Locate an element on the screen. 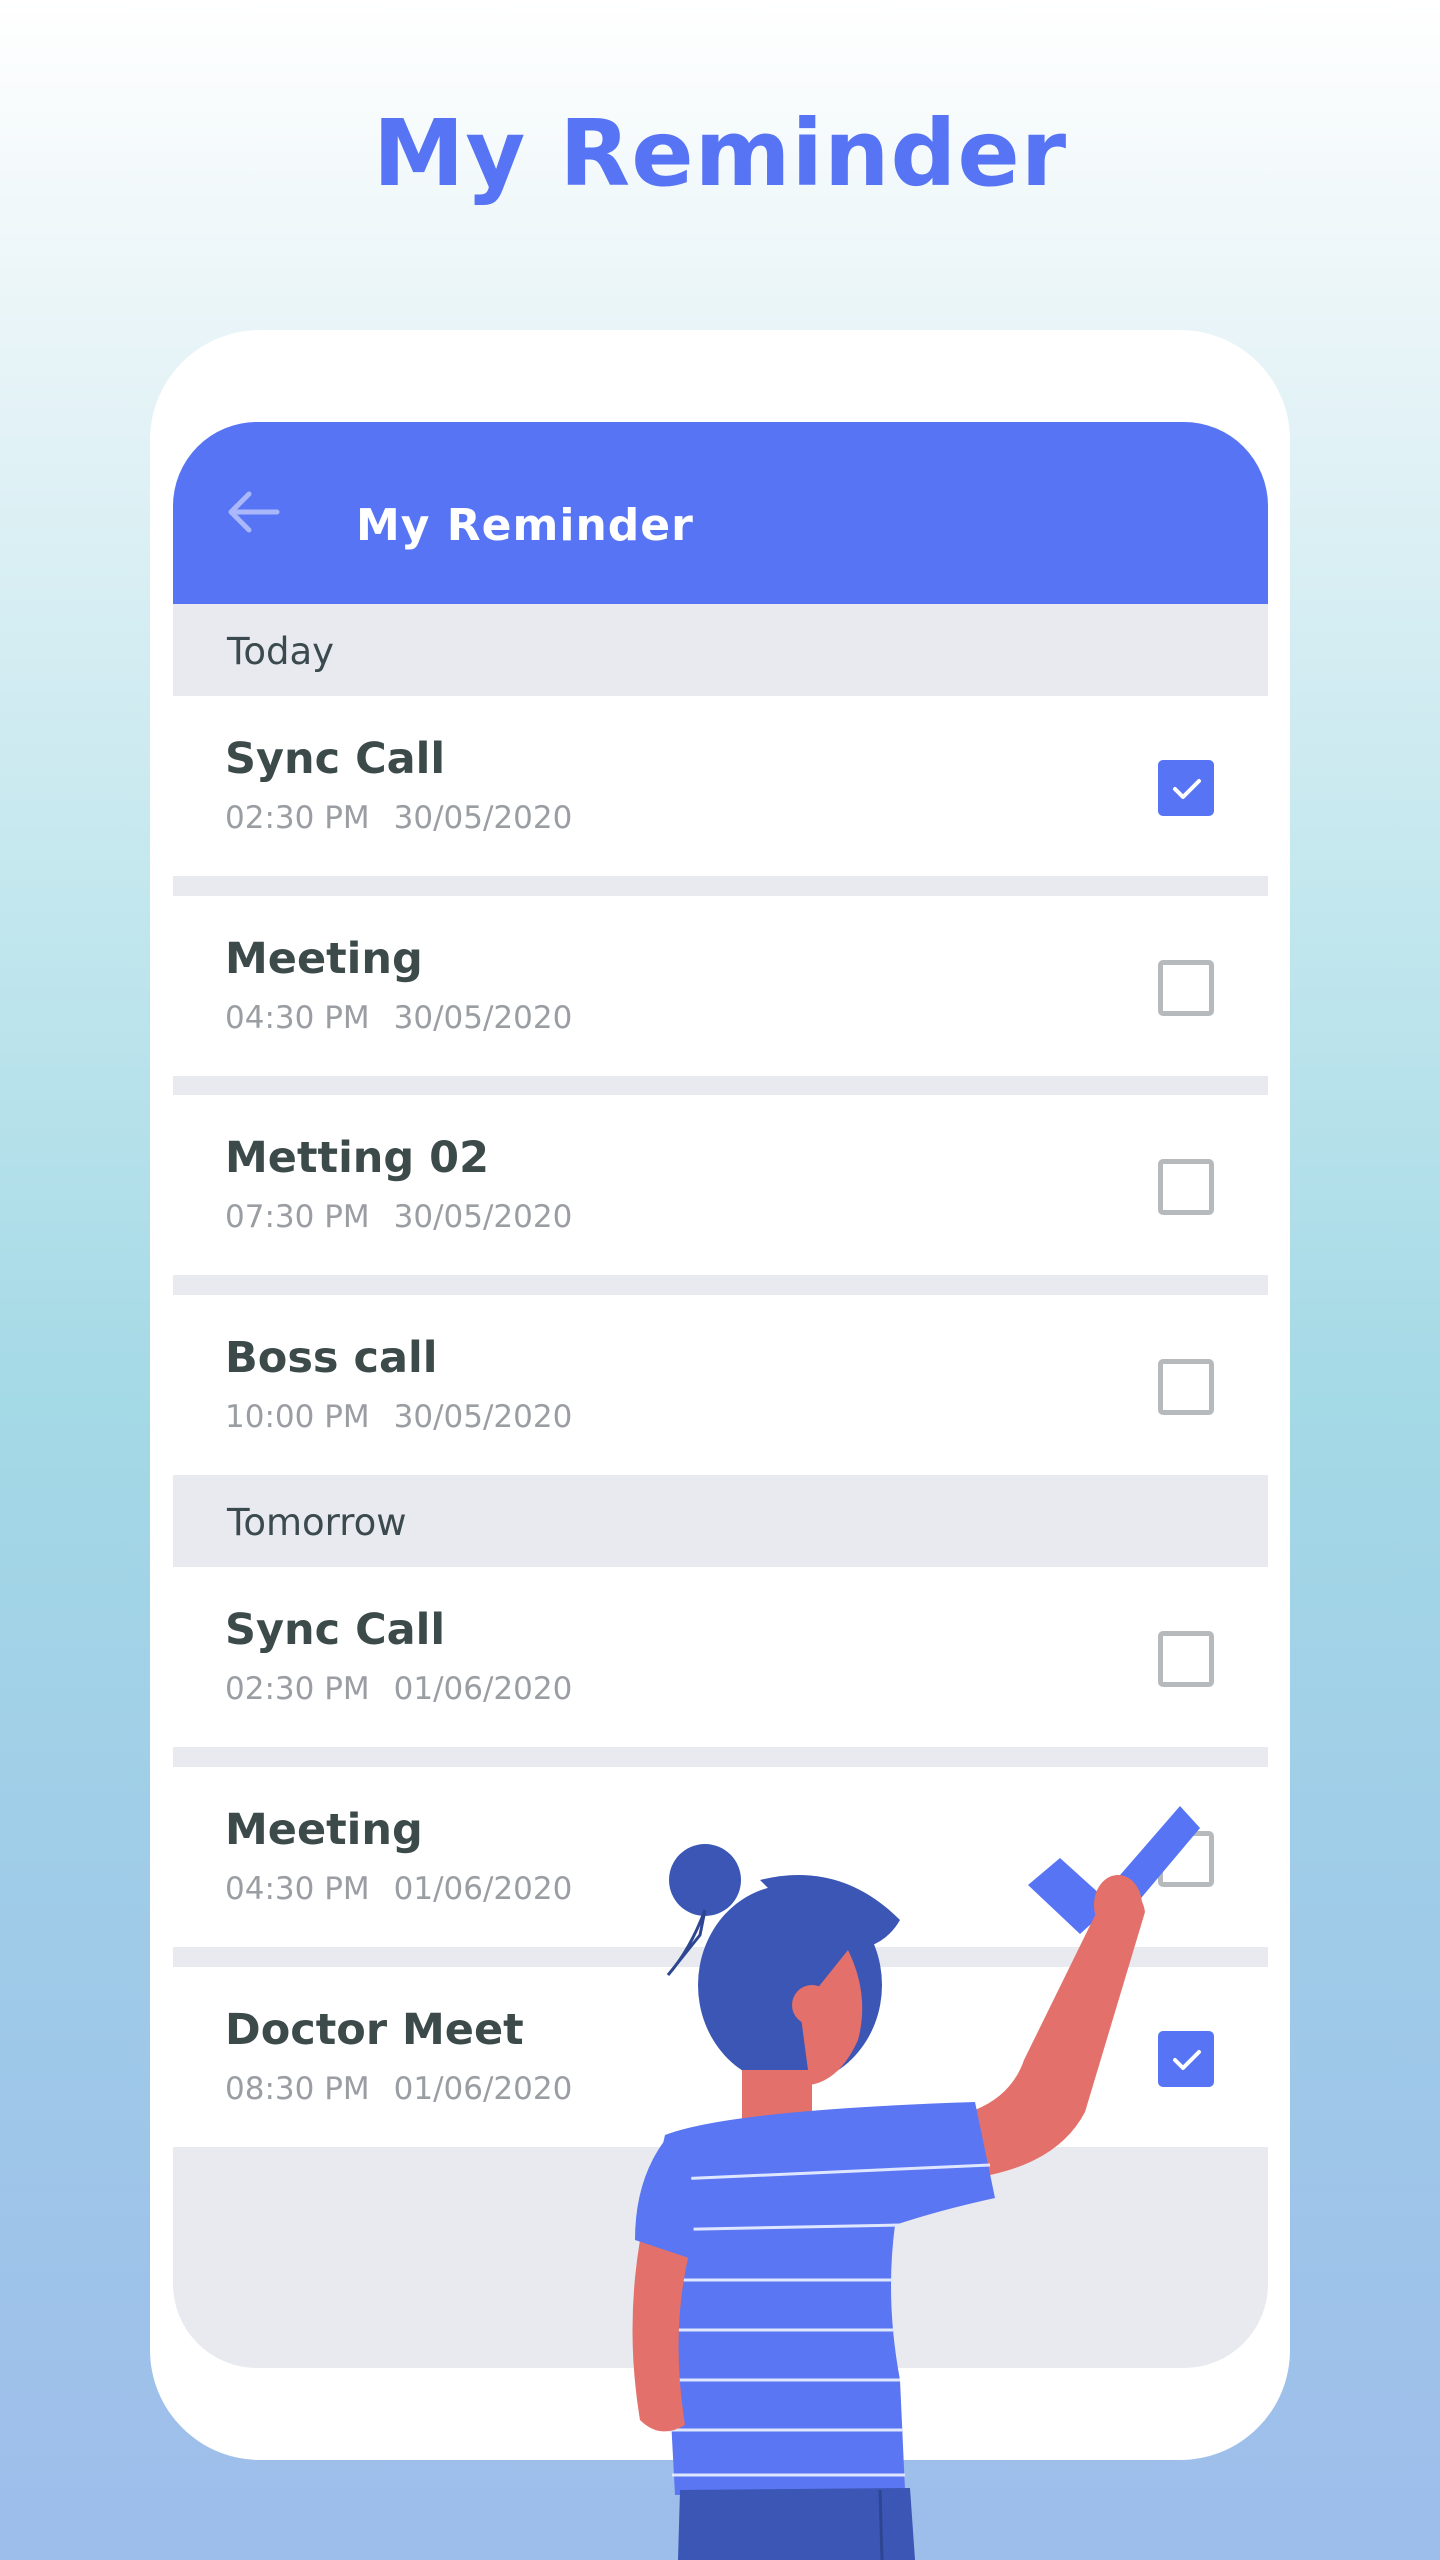  reminder-meta: 10:00 PM 30/05/2020 is located at coordinates (398, 1417).